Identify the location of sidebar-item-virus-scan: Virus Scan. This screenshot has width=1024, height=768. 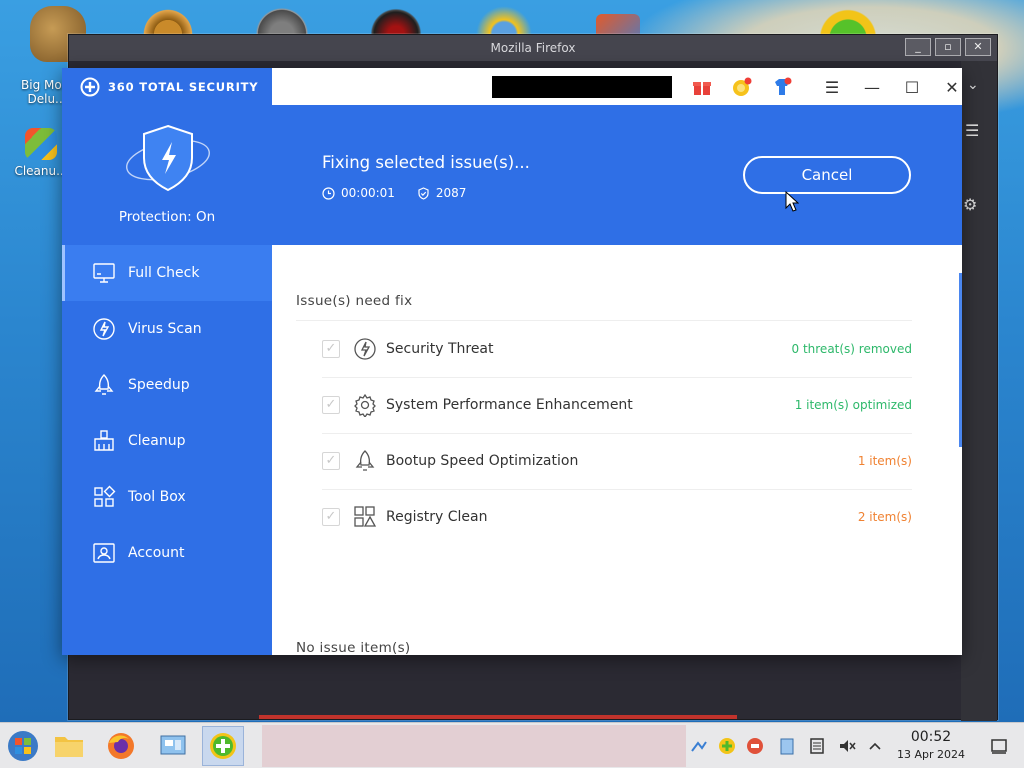
(167, 329).